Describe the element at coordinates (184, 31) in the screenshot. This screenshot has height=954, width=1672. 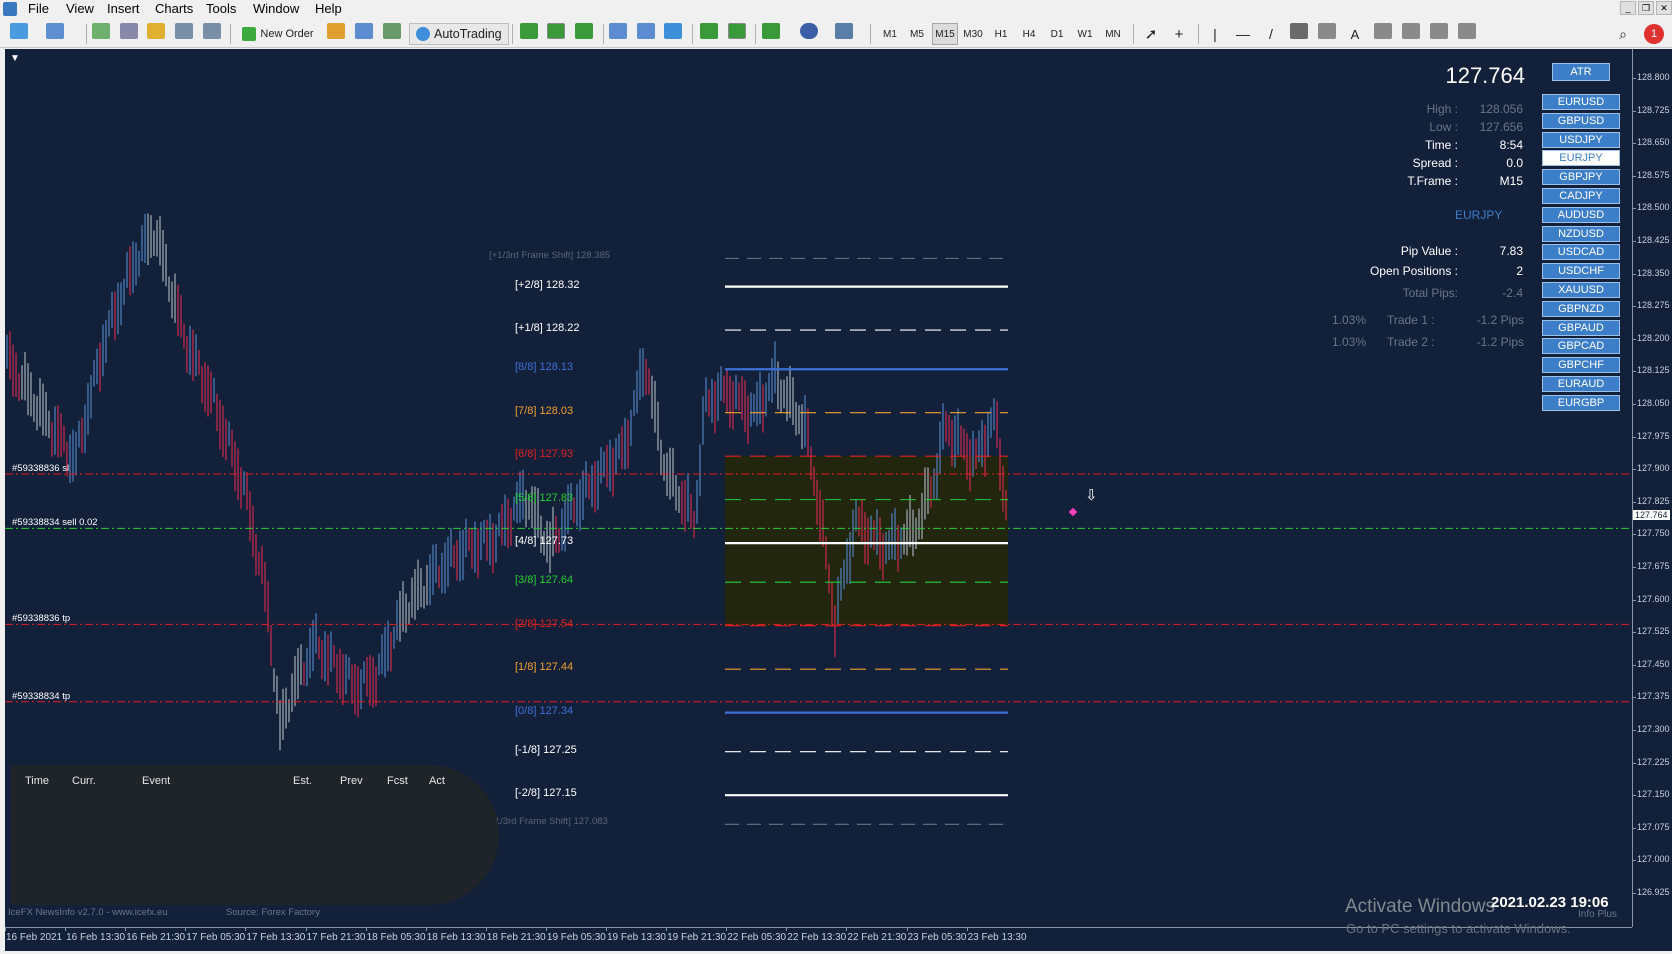
I see `terminal-icon` at that location.